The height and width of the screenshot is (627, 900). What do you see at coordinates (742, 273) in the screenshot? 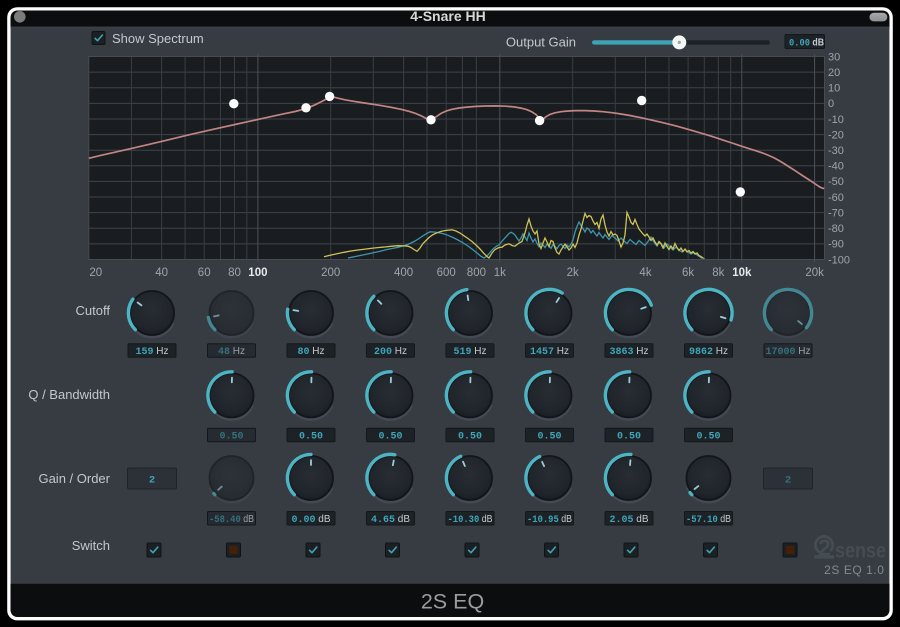
I see `svg-text: 10k` at bounding box center [742, 273].